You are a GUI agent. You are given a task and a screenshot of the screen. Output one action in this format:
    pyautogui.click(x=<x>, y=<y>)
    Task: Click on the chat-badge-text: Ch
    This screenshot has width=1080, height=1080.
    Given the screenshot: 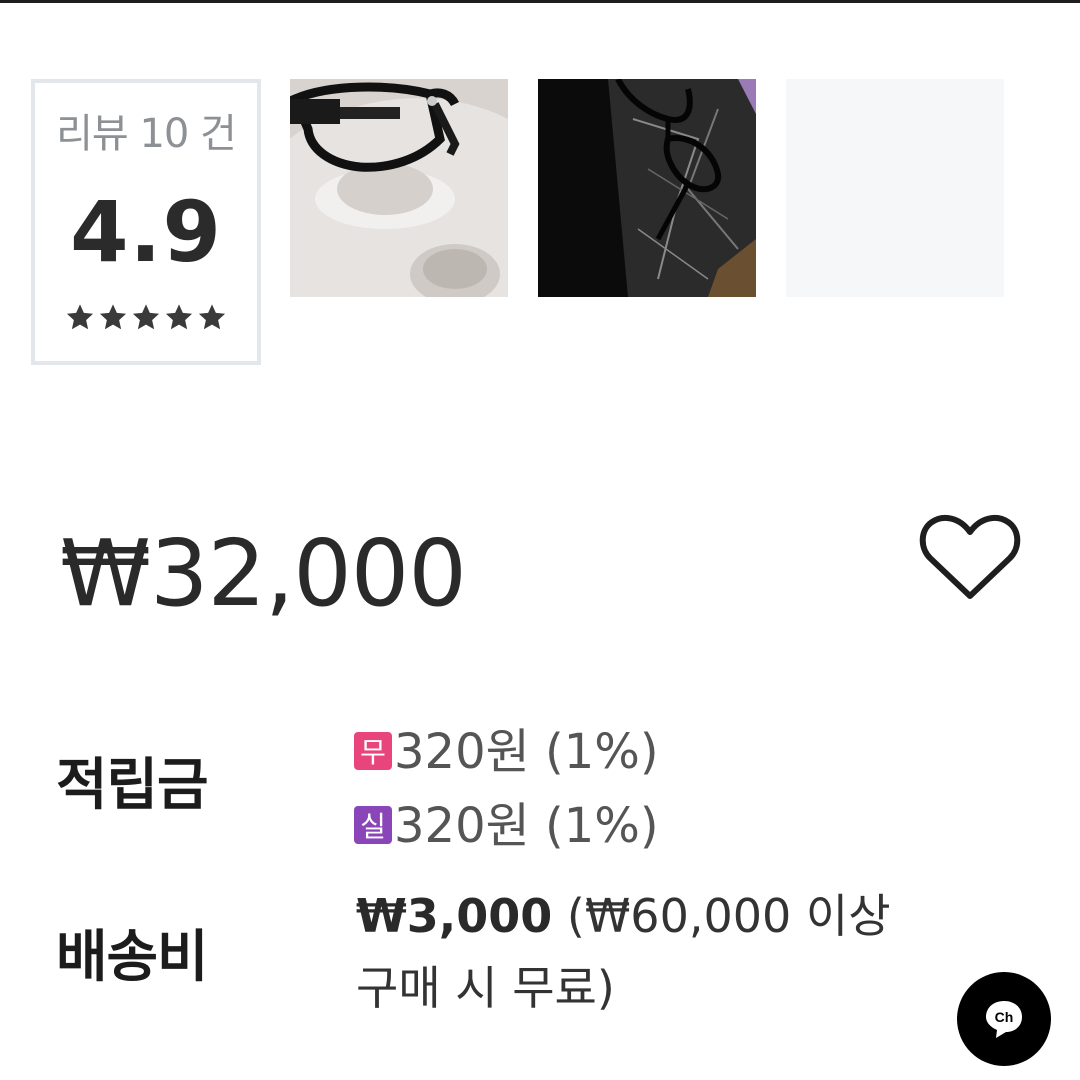 What is the action you would take?
    pyautogui.click(x=1004, y=1017)
    